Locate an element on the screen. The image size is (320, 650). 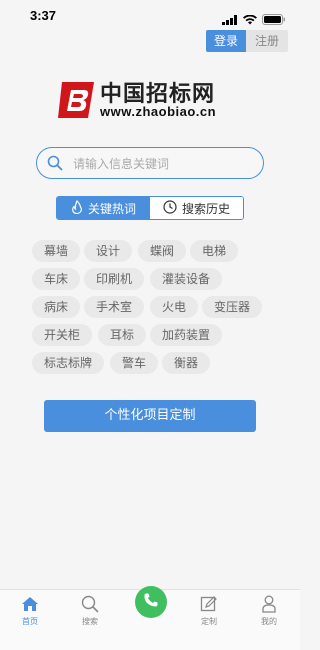
keyword-tag: 变压器 is located at coordinates (232, 307).